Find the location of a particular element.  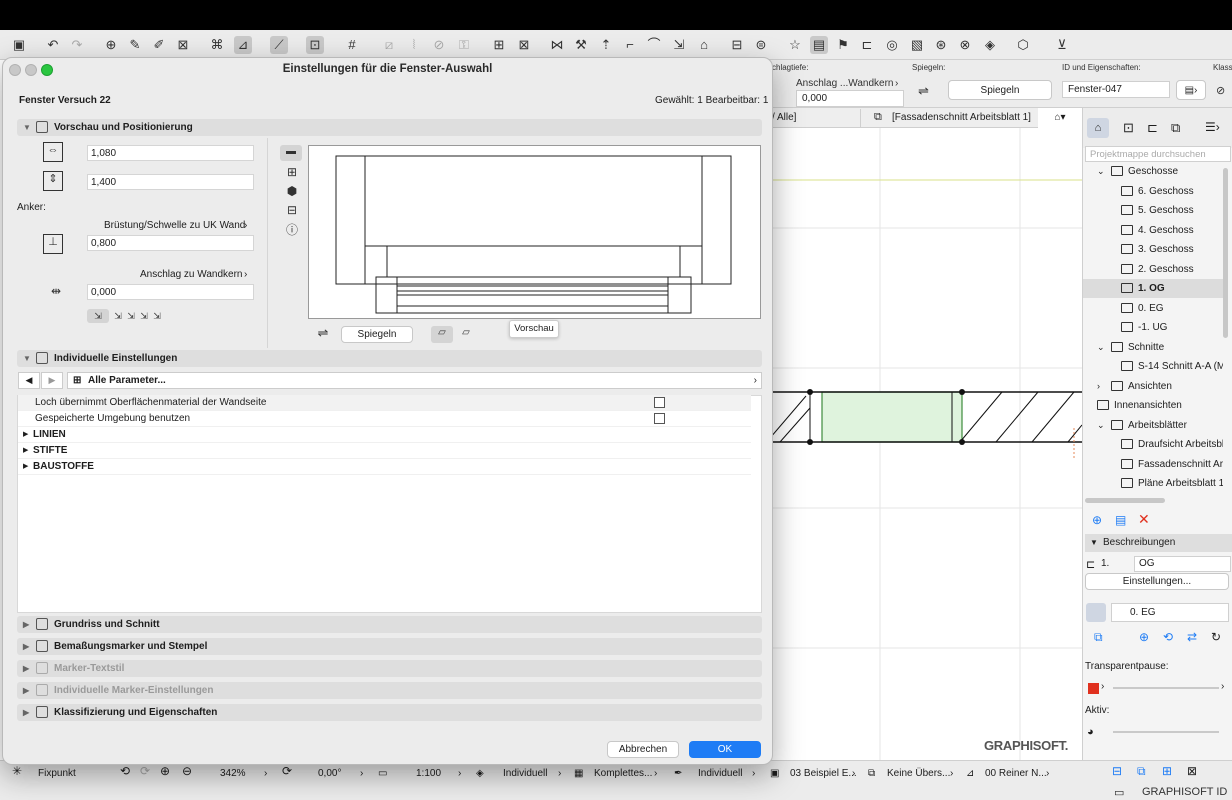

teamwork-icon: ◎ is located at coordinates (892, 45).